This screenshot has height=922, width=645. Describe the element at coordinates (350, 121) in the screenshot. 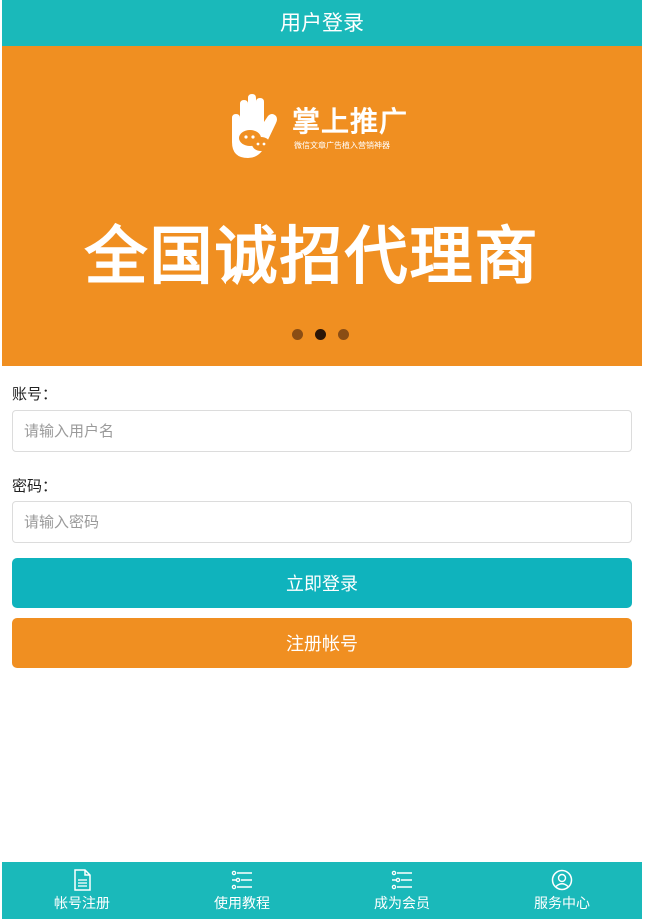

I see `logo-title: 掌上推广` at that location.